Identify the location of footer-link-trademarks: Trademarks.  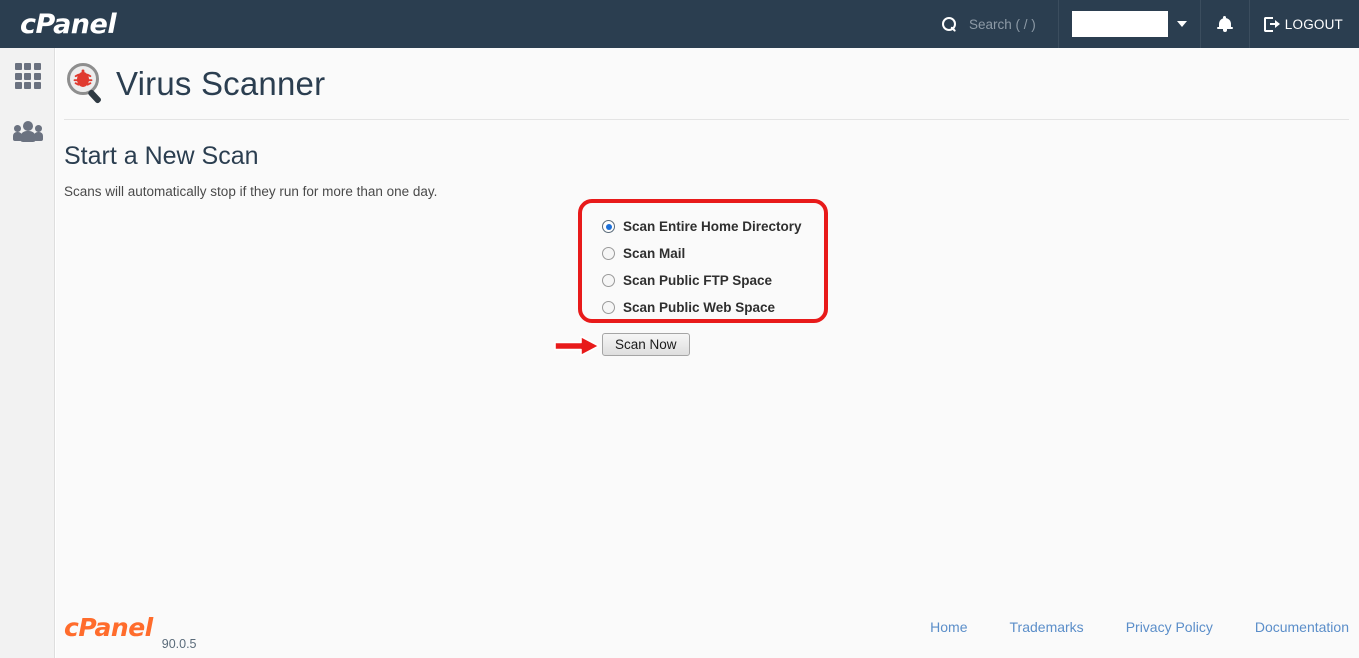
(1047, 627).